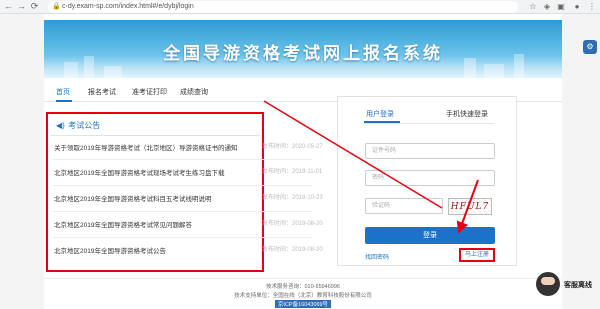 This screenshot has height=309, width=600. I want to click on puzzle-icon: ▣, so click(561, 7).